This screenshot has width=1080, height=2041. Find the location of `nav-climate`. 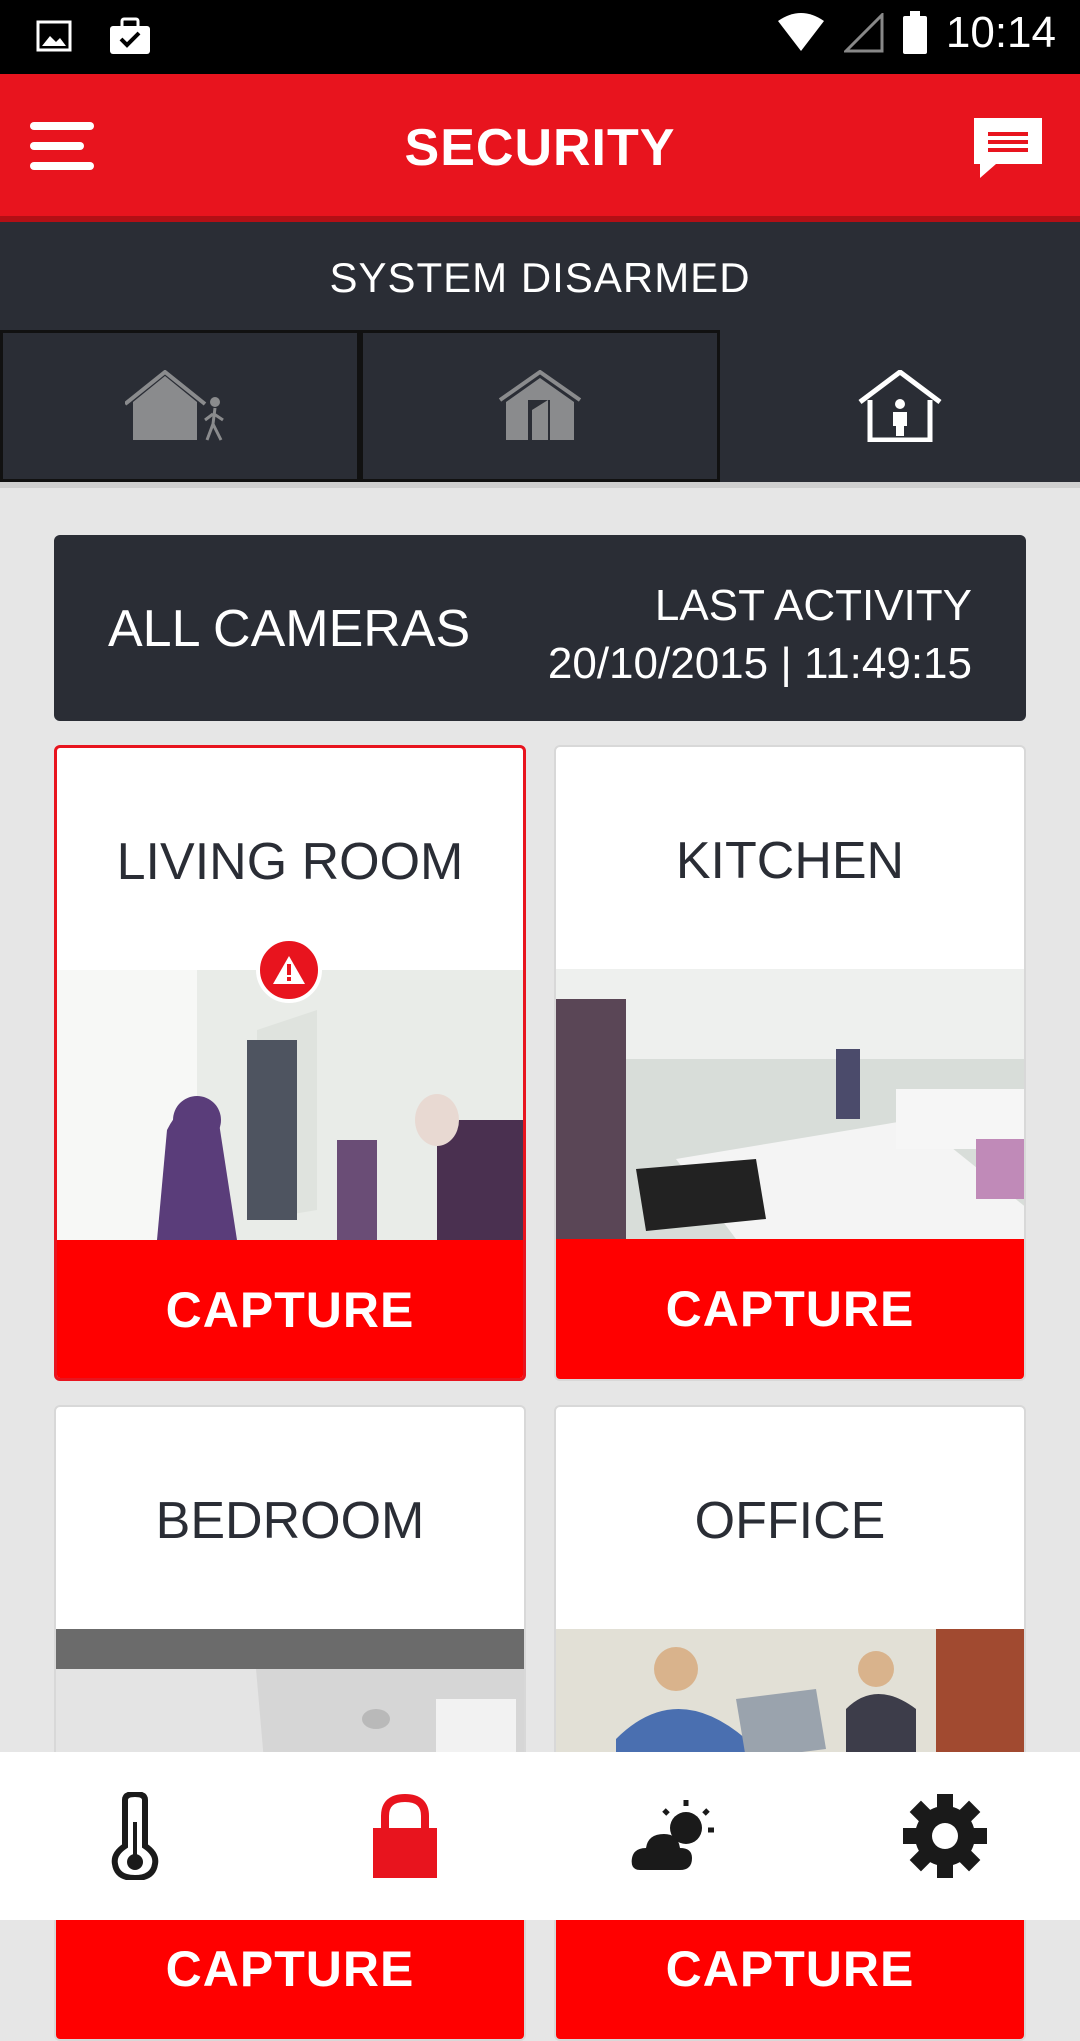

nav-climate is located at coordinates (135, 1836).